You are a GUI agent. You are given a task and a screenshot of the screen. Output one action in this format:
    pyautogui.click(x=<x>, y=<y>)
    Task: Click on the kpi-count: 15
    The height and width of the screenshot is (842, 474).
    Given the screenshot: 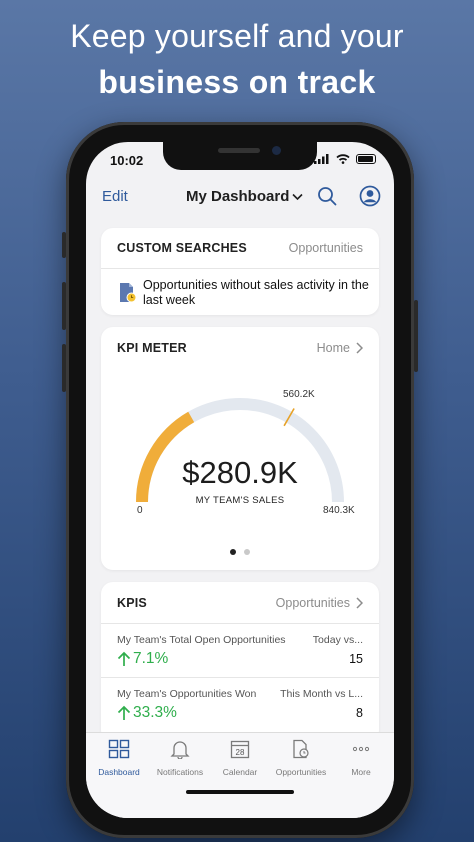 What is the action you would take?
    pyautogui.click(x=356, y=659)
    